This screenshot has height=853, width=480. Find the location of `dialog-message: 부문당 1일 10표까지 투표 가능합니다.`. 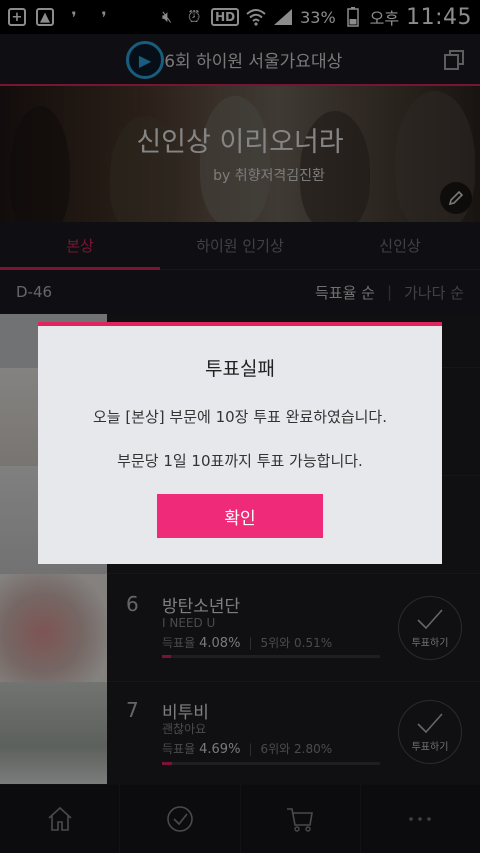

dialog-message: 부문당 1일 10표까지 투표 가능합니다. is located at coordinates (240, 461).